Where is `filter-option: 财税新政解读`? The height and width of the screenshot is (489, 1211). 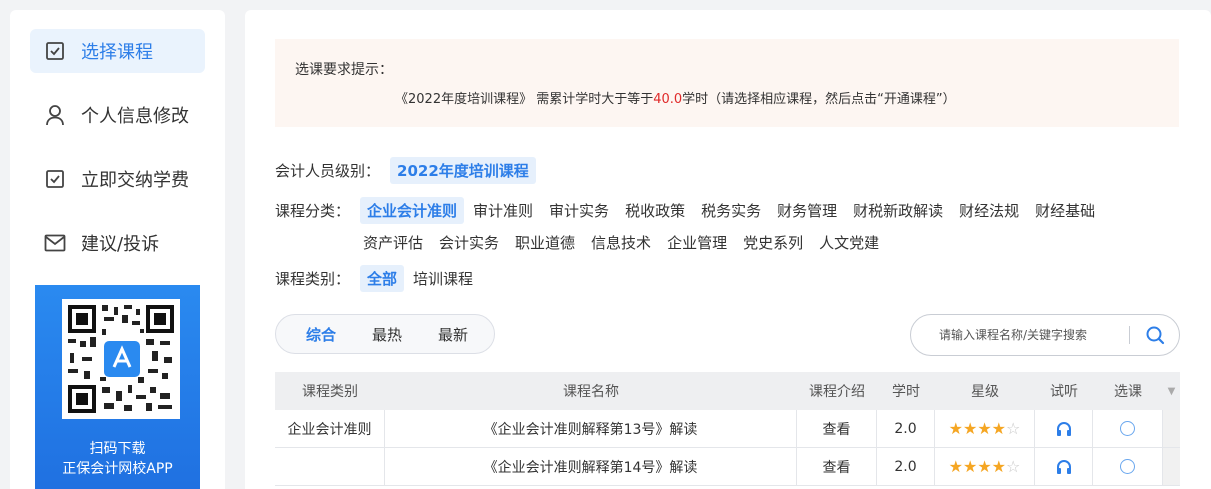 filter-option: 财税新政解读 is located at coordinates (898, 210).